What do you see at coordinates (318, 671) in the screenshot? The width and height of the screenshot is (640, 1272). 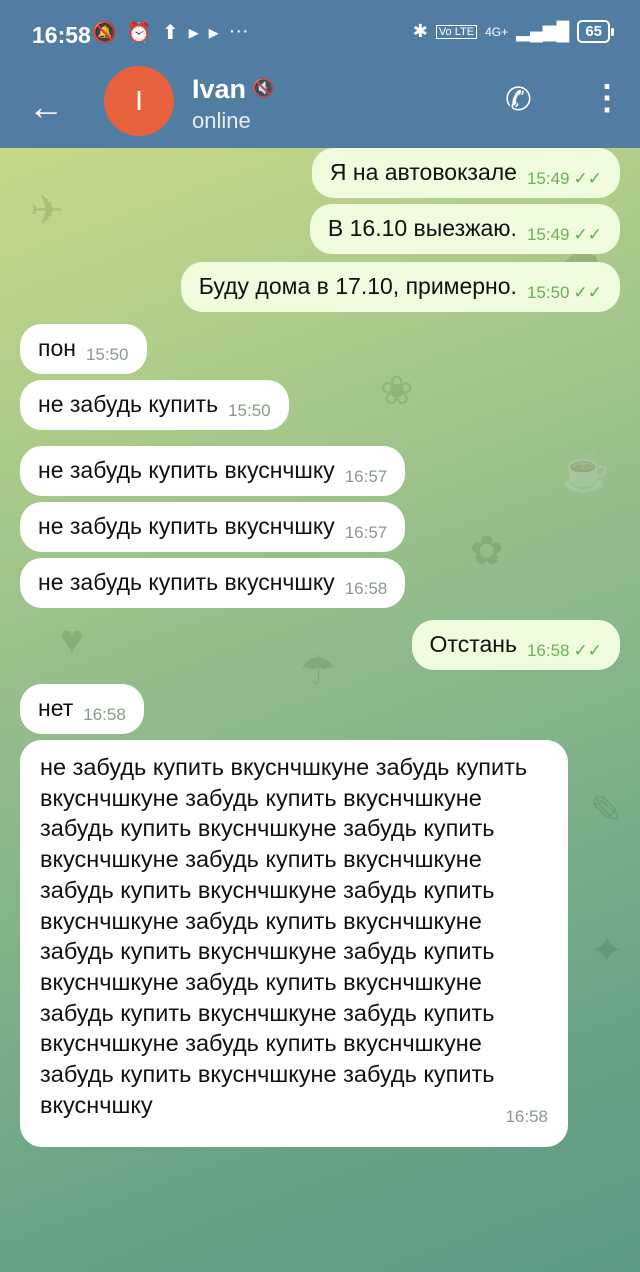 I see `doodle-decoration: ☂` at bounding box center [318, 671].